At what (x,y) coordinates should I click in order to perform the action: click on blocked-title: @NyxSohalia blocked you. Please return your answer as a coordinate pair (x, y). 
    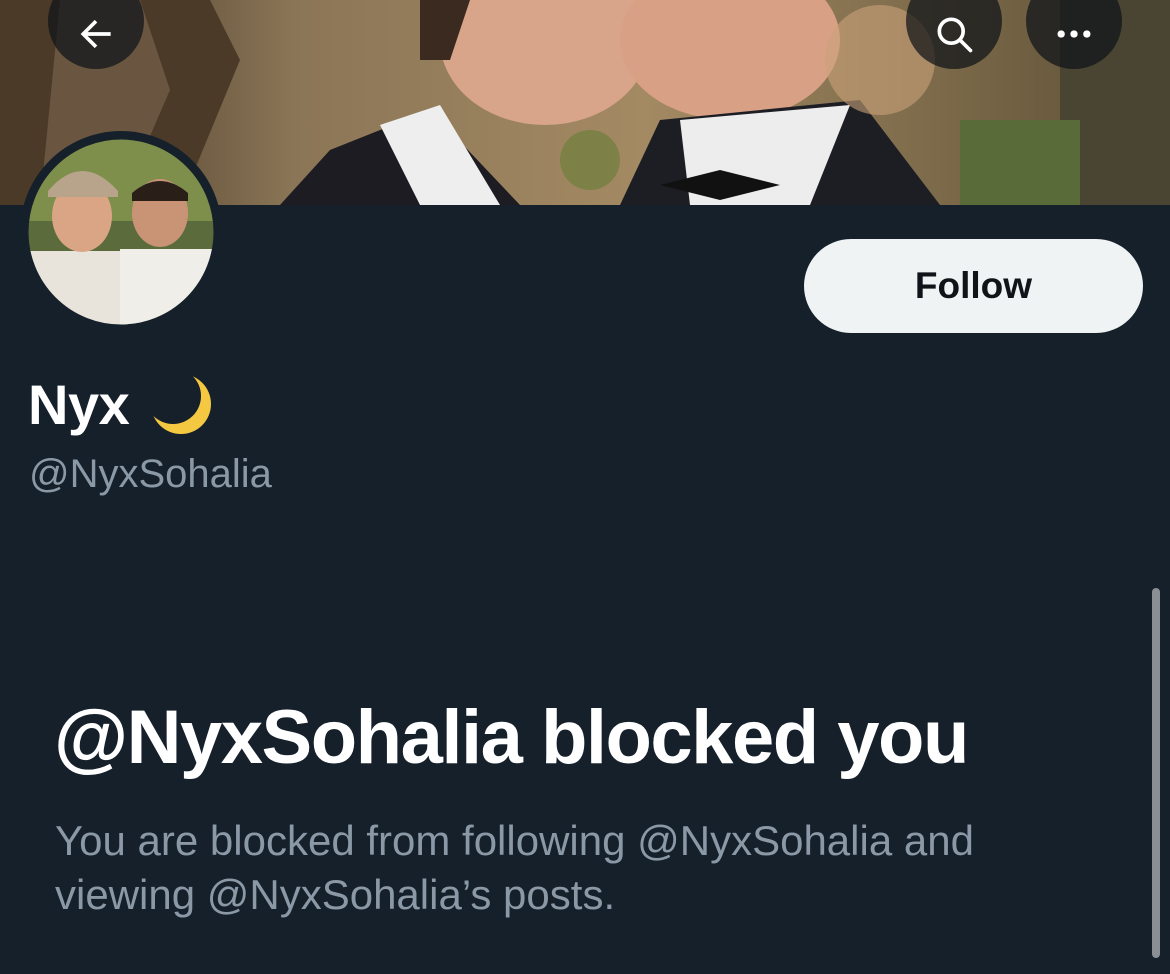
    Looking at the image, I should click on (511, 737).